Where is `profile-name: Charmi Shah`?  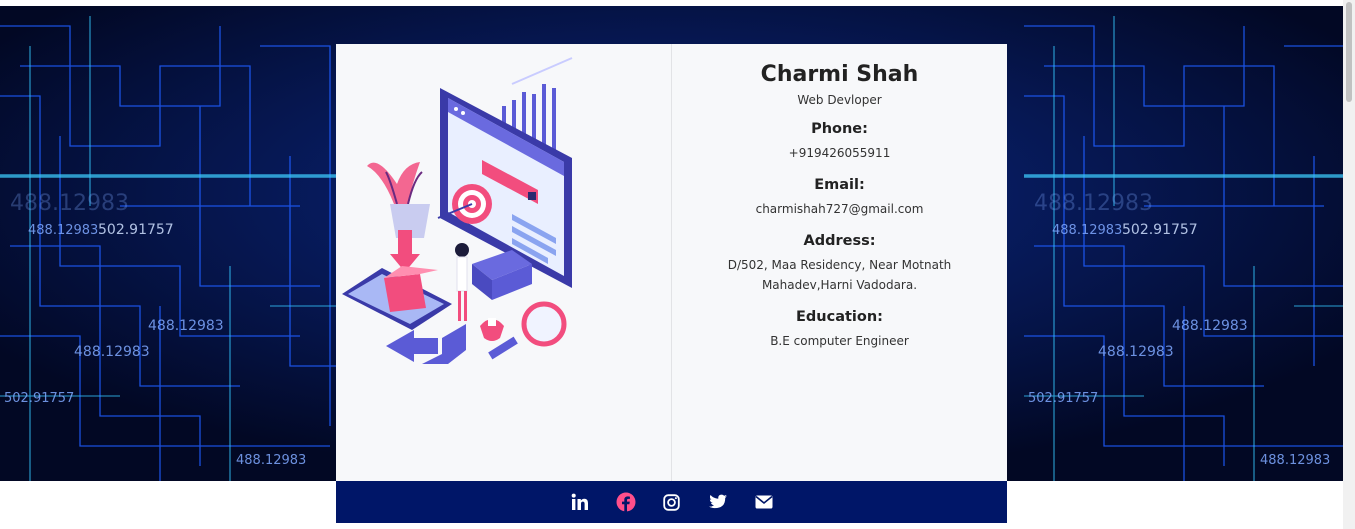
profile-name: Charmi Shah is located at coordinates (839, 74).